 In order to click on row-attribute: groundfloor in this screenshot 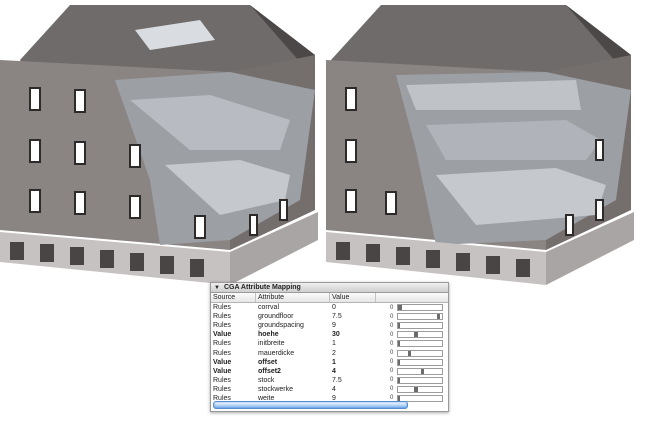, I will do `click(276, 317)`.